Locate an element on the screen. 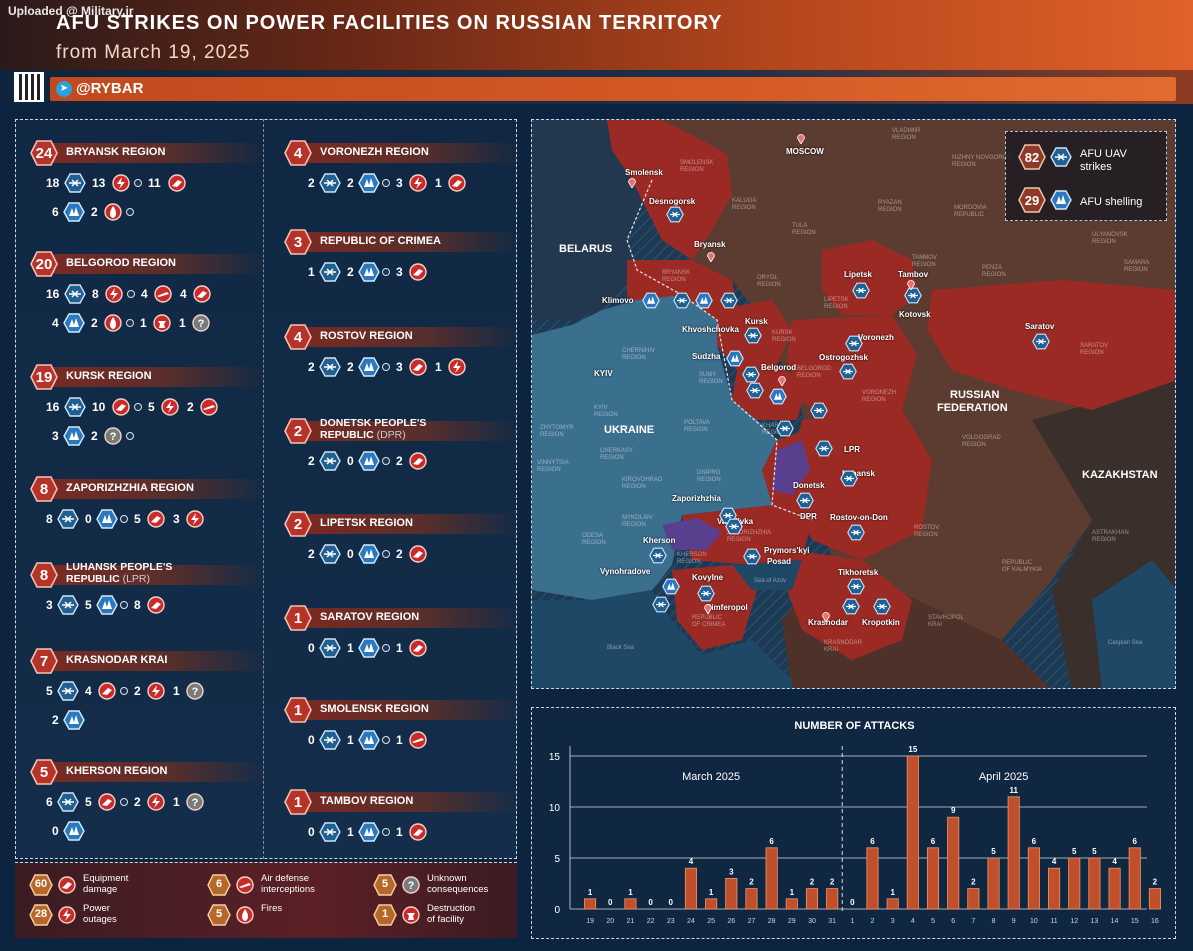 This screenshot has height=951, width=1193. x-tick-label: 5 is located at coordinates (933, 921).